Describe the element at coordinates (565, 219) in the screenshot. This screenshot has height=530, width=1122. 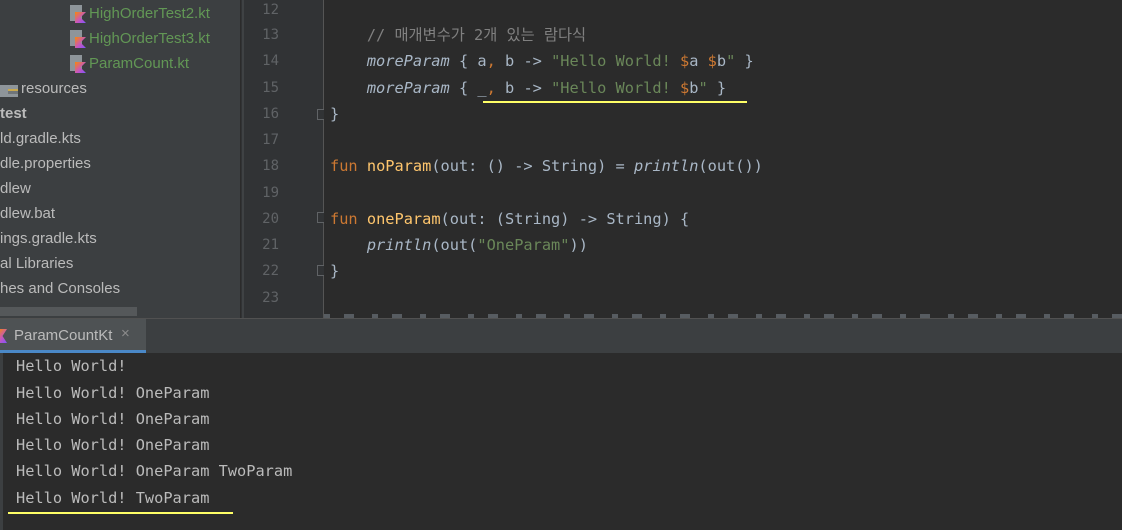
I see `code-token: (out: (String) -> String) {` at that location.